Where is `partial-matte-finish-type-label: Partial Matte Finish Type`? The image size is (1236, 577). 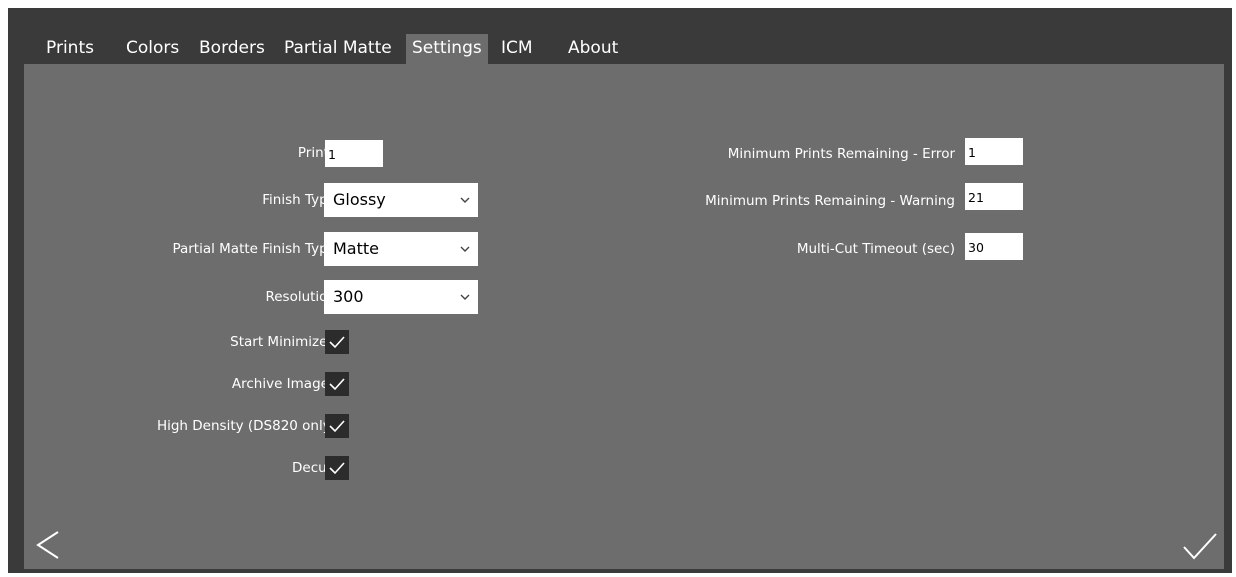
partial-matte-finish-type-label: Partial Matte Finish Type is located at coordinates (254, 249).